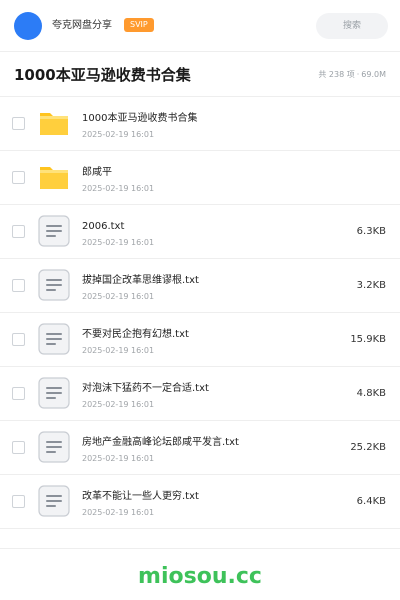 This screenshot has height=600, width=400. What do you see at coordinates (368, 339) in the screenshot?
I see `file-size: 15.9KB` at bounding box center [368, 339].